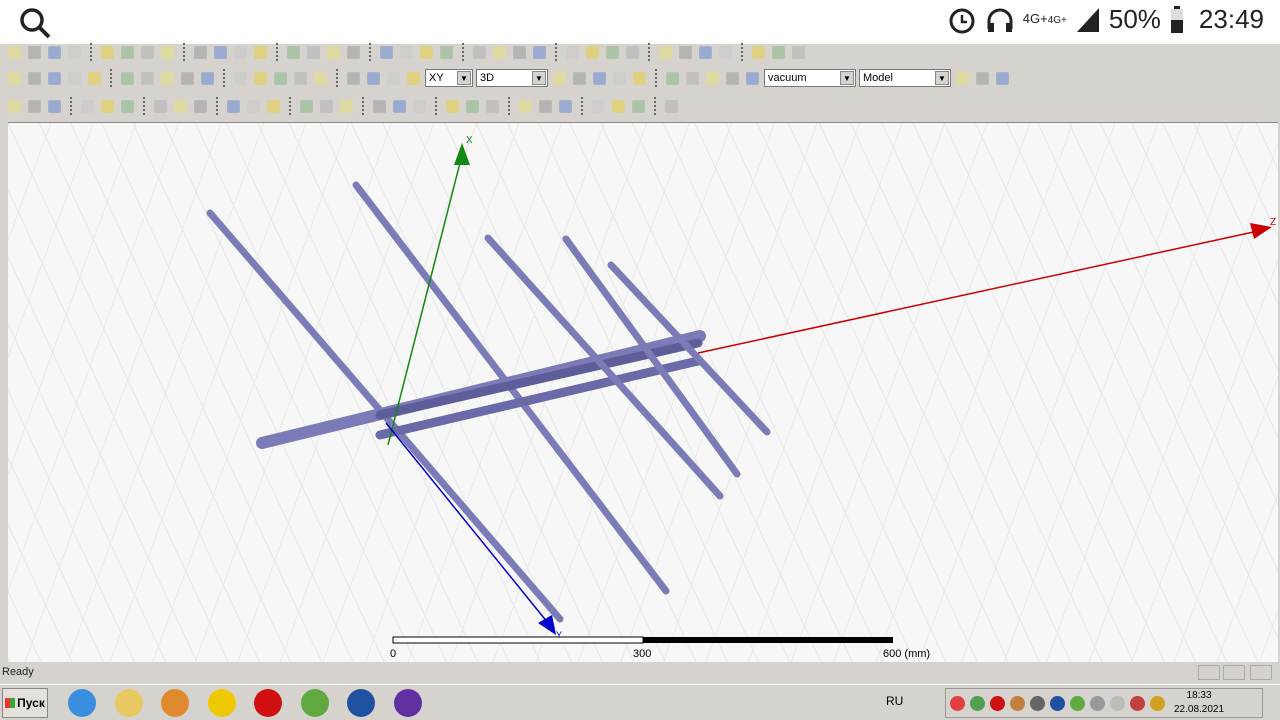  What do you see at coordinates (758, 52) in the screenshot?
I see `view2-icon` at bounding box center [758, 52].